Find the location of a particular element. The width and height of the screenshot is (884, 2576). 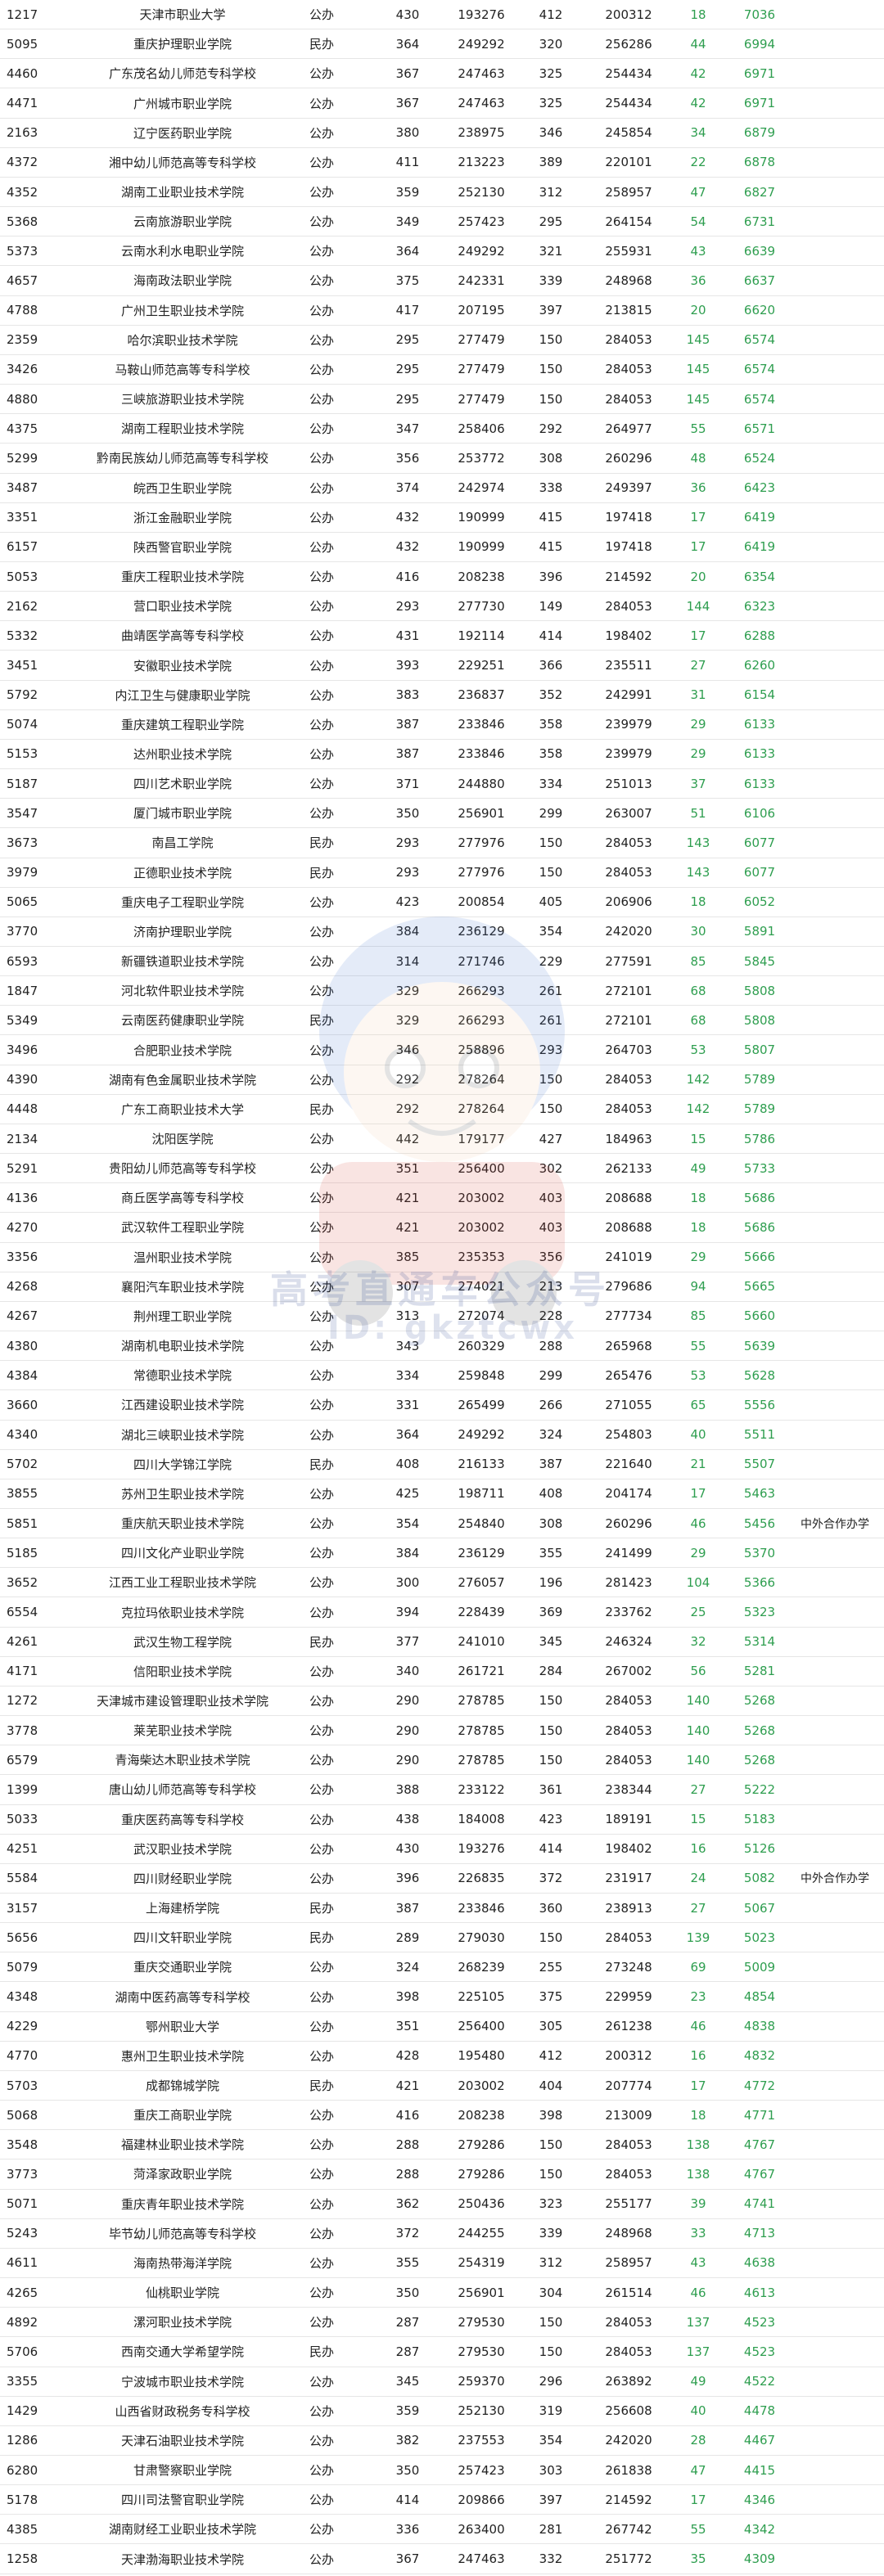

rank-diff-cell: 94 is located at coordinates (698, 1287).